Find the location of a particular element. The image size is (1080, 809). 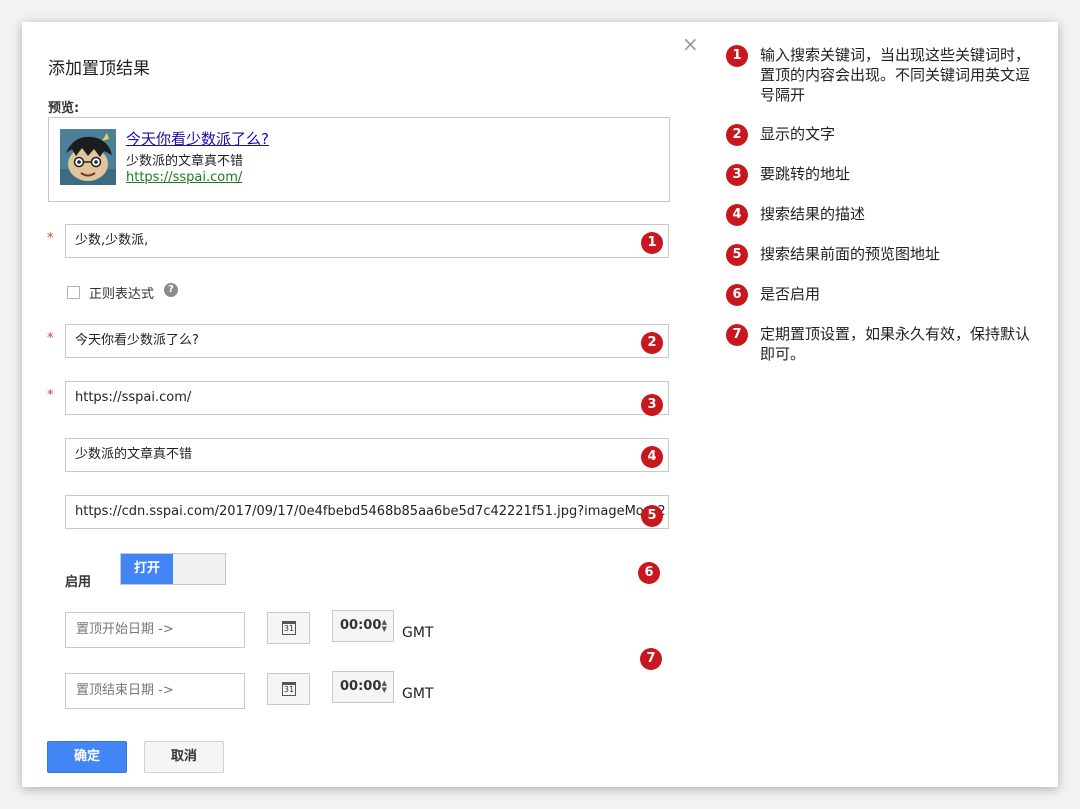

ok-button: 确定 is located at coordinates (87, 757).